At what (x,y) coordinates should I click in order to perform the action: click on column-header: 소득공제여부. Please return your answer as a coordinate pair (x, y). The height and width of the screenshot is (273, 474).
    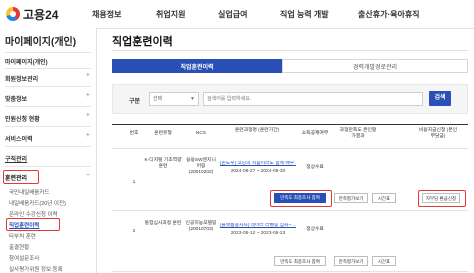
    Looking at the image, I should click on (315, 133).